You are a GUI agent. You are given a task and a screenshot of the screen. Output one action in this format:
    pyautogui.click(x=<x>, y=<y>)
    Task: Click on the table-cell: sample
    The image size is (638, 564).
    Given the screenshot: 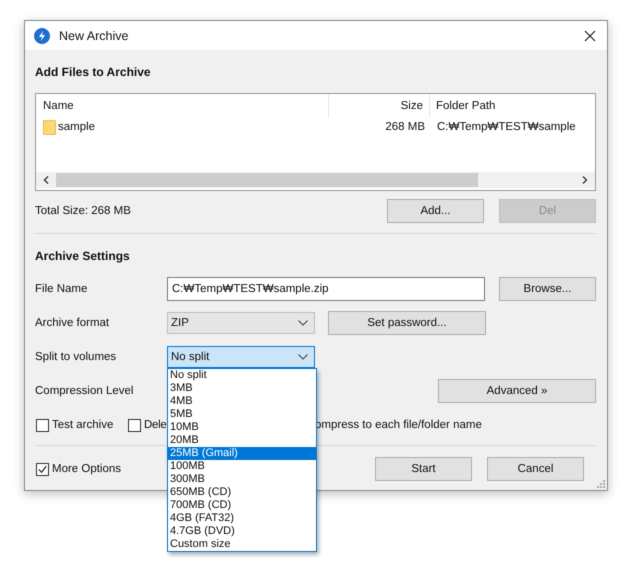 What is the action you would take?
    pyautogui.click(x=77, y=127)
    